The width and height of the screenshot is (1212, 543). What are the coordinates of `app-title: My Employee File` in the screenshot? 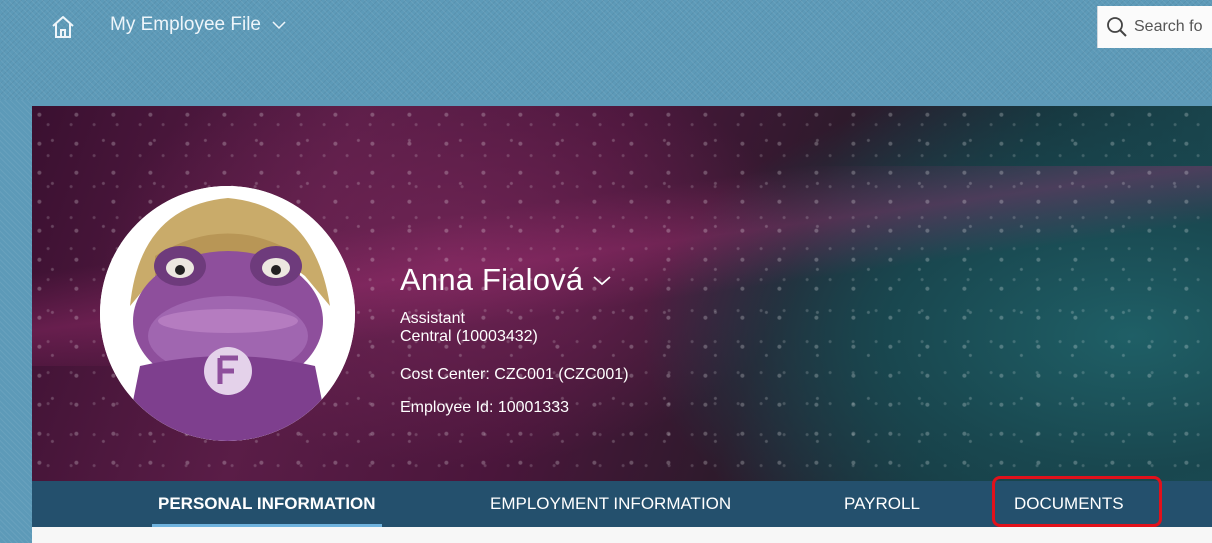 It's located at (185, 24).